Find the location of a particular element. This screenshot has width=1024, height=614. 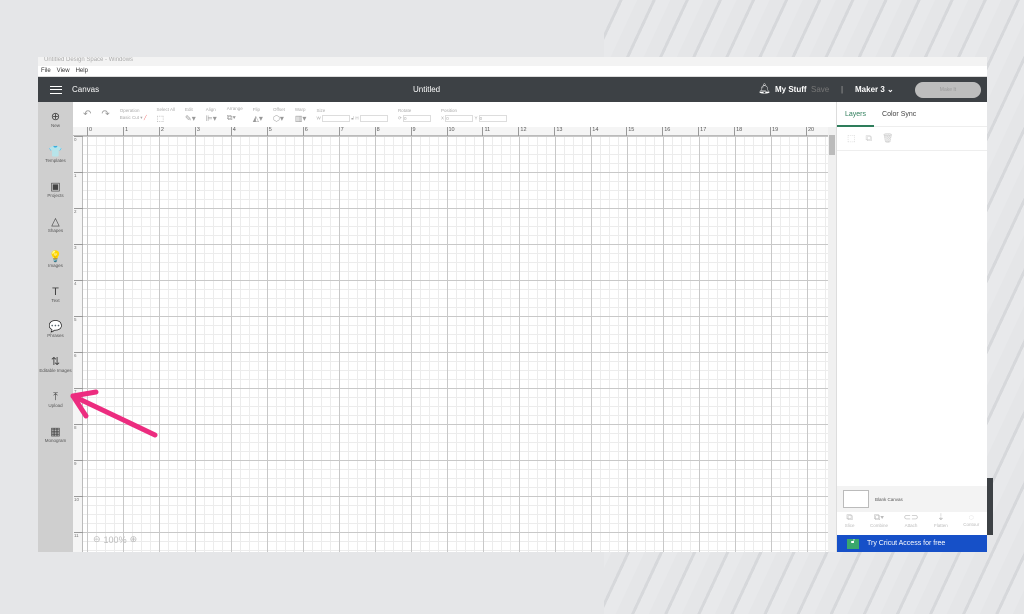

annotation-arrow is located at coordinates (114, 413).